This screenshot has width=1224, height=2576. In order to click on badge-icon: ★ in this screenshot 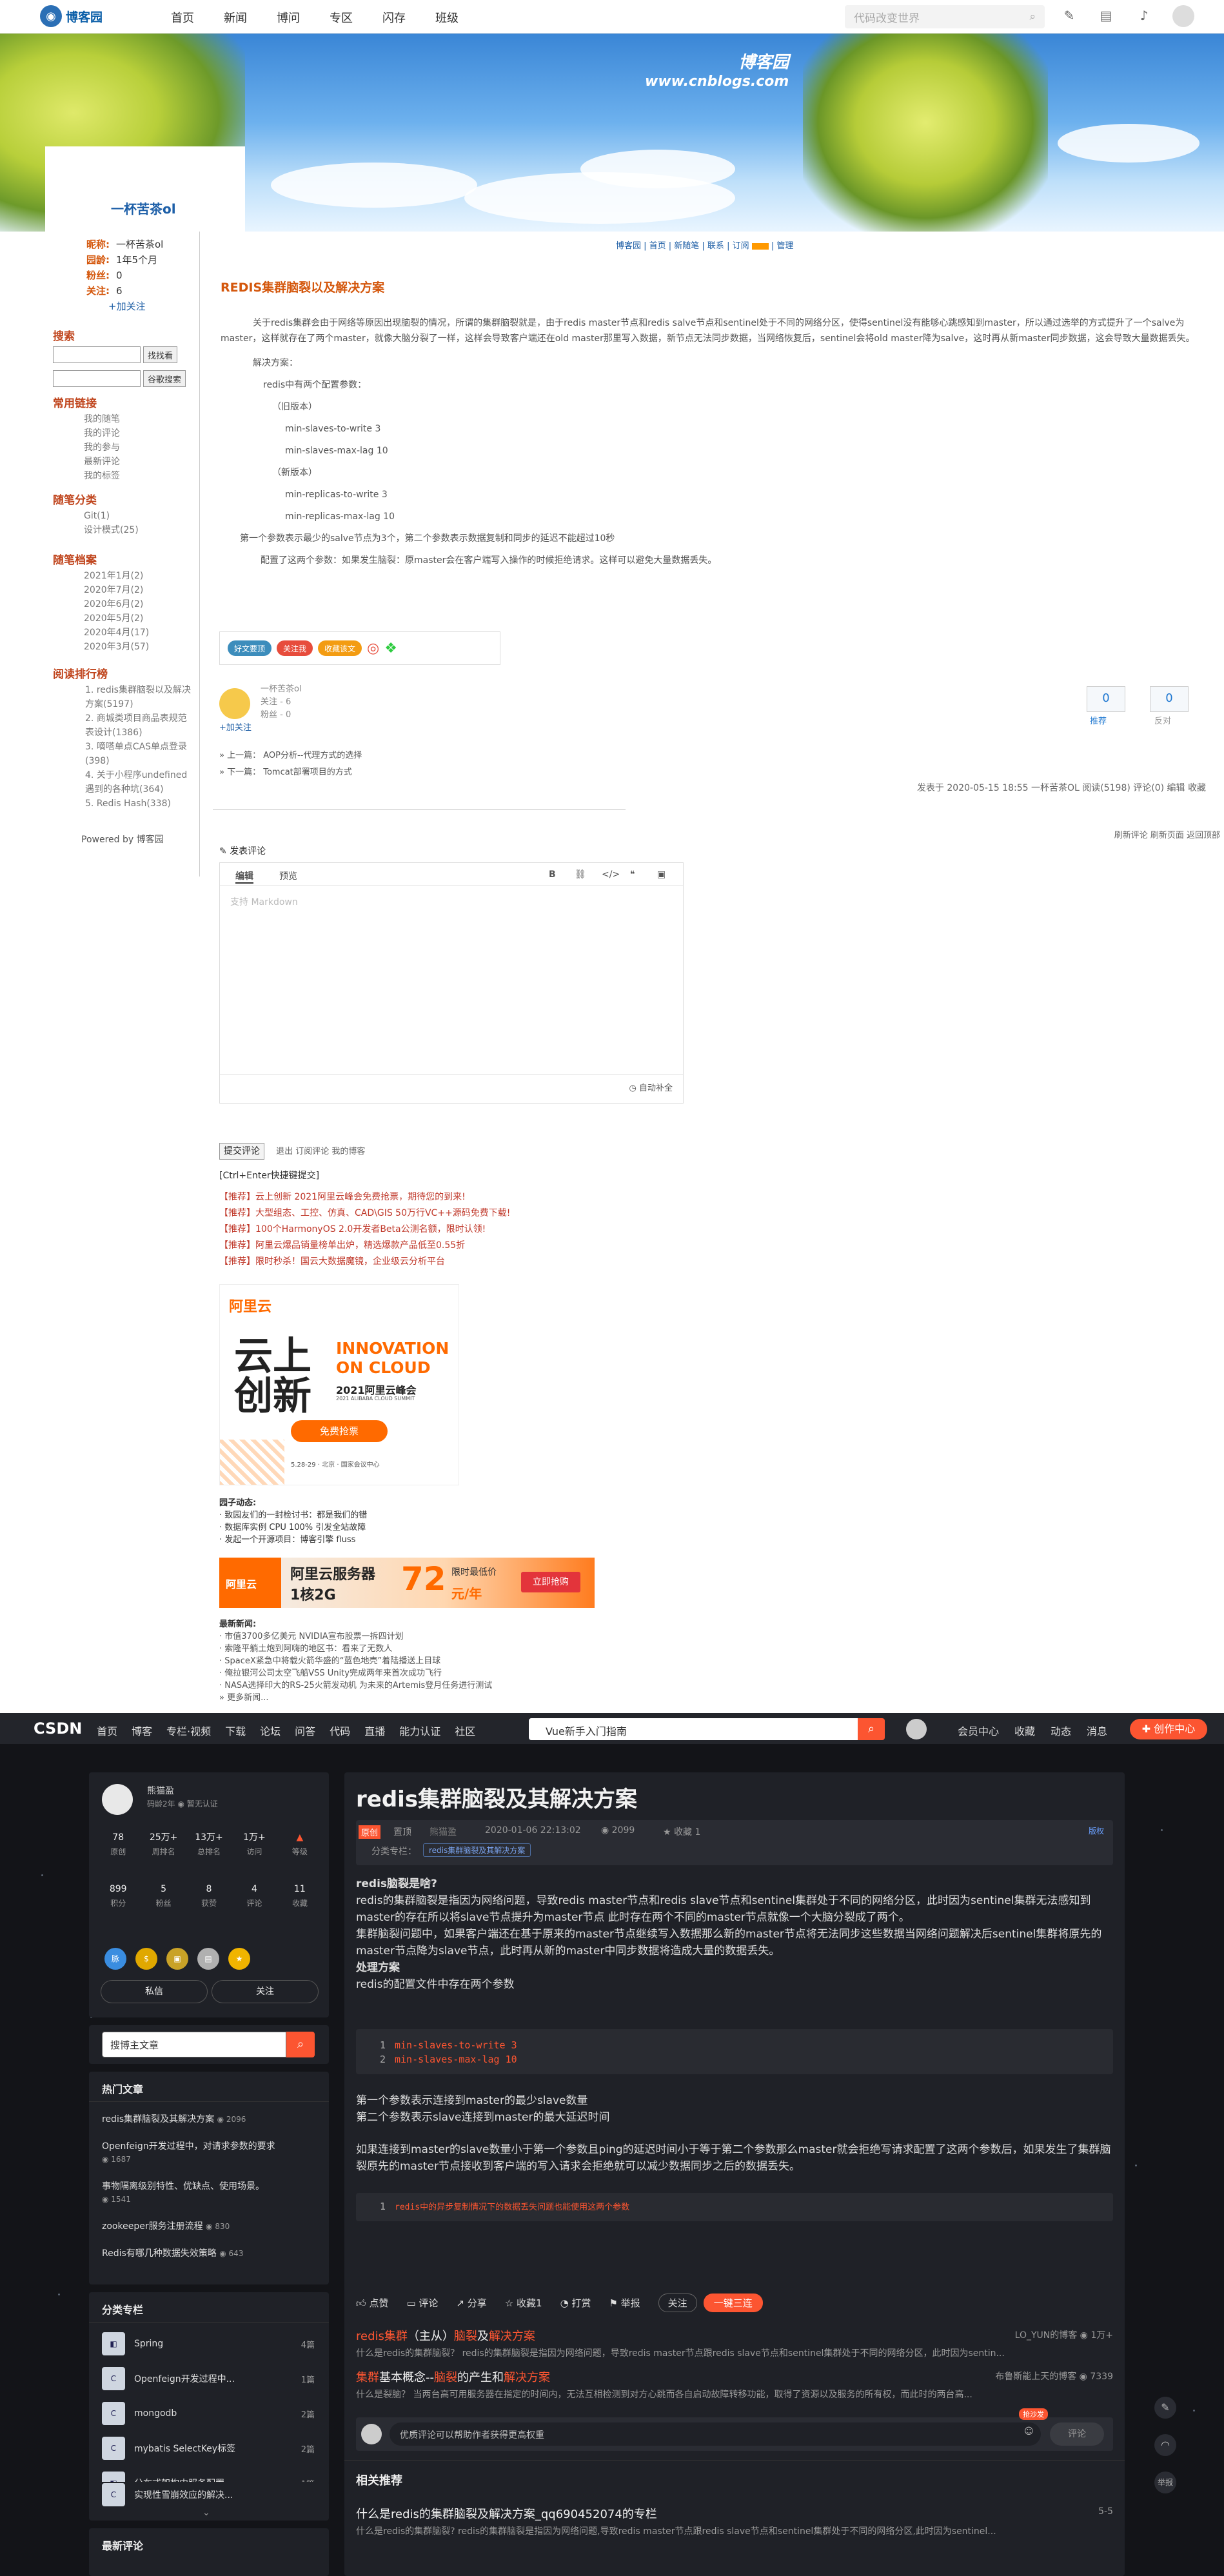, I will do `click(239, 1959)`.